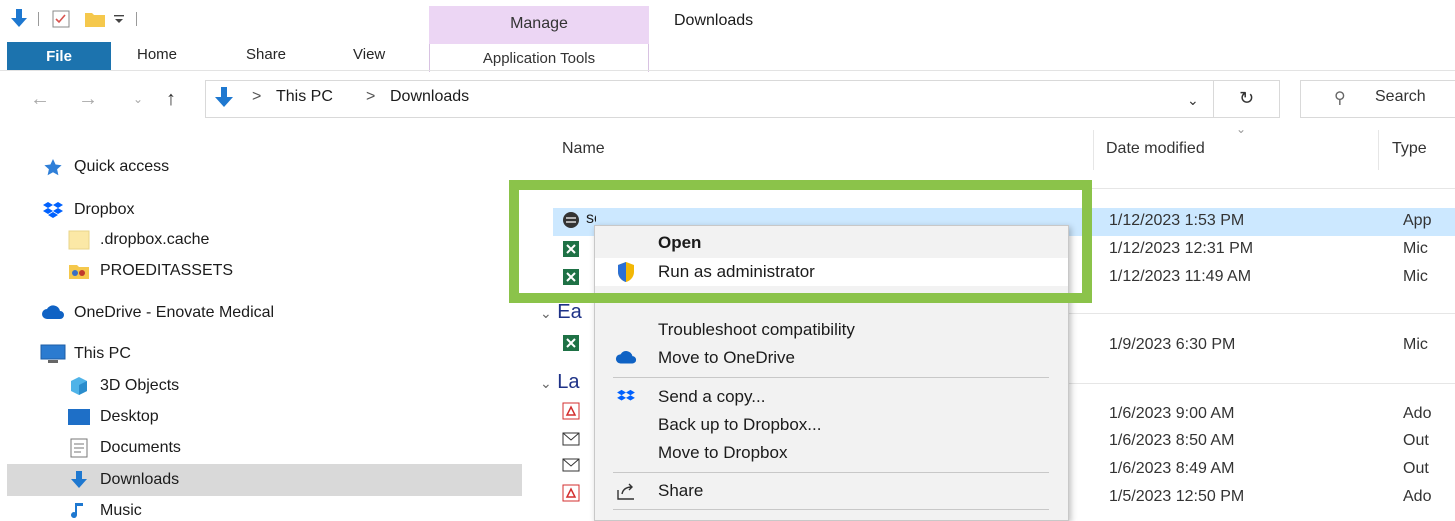 This screenshot has width=1455, height=521. Describe the element at coordinates (539, 58) in the screenshot. I see `tab-application-tools: Application Tools` at that location.